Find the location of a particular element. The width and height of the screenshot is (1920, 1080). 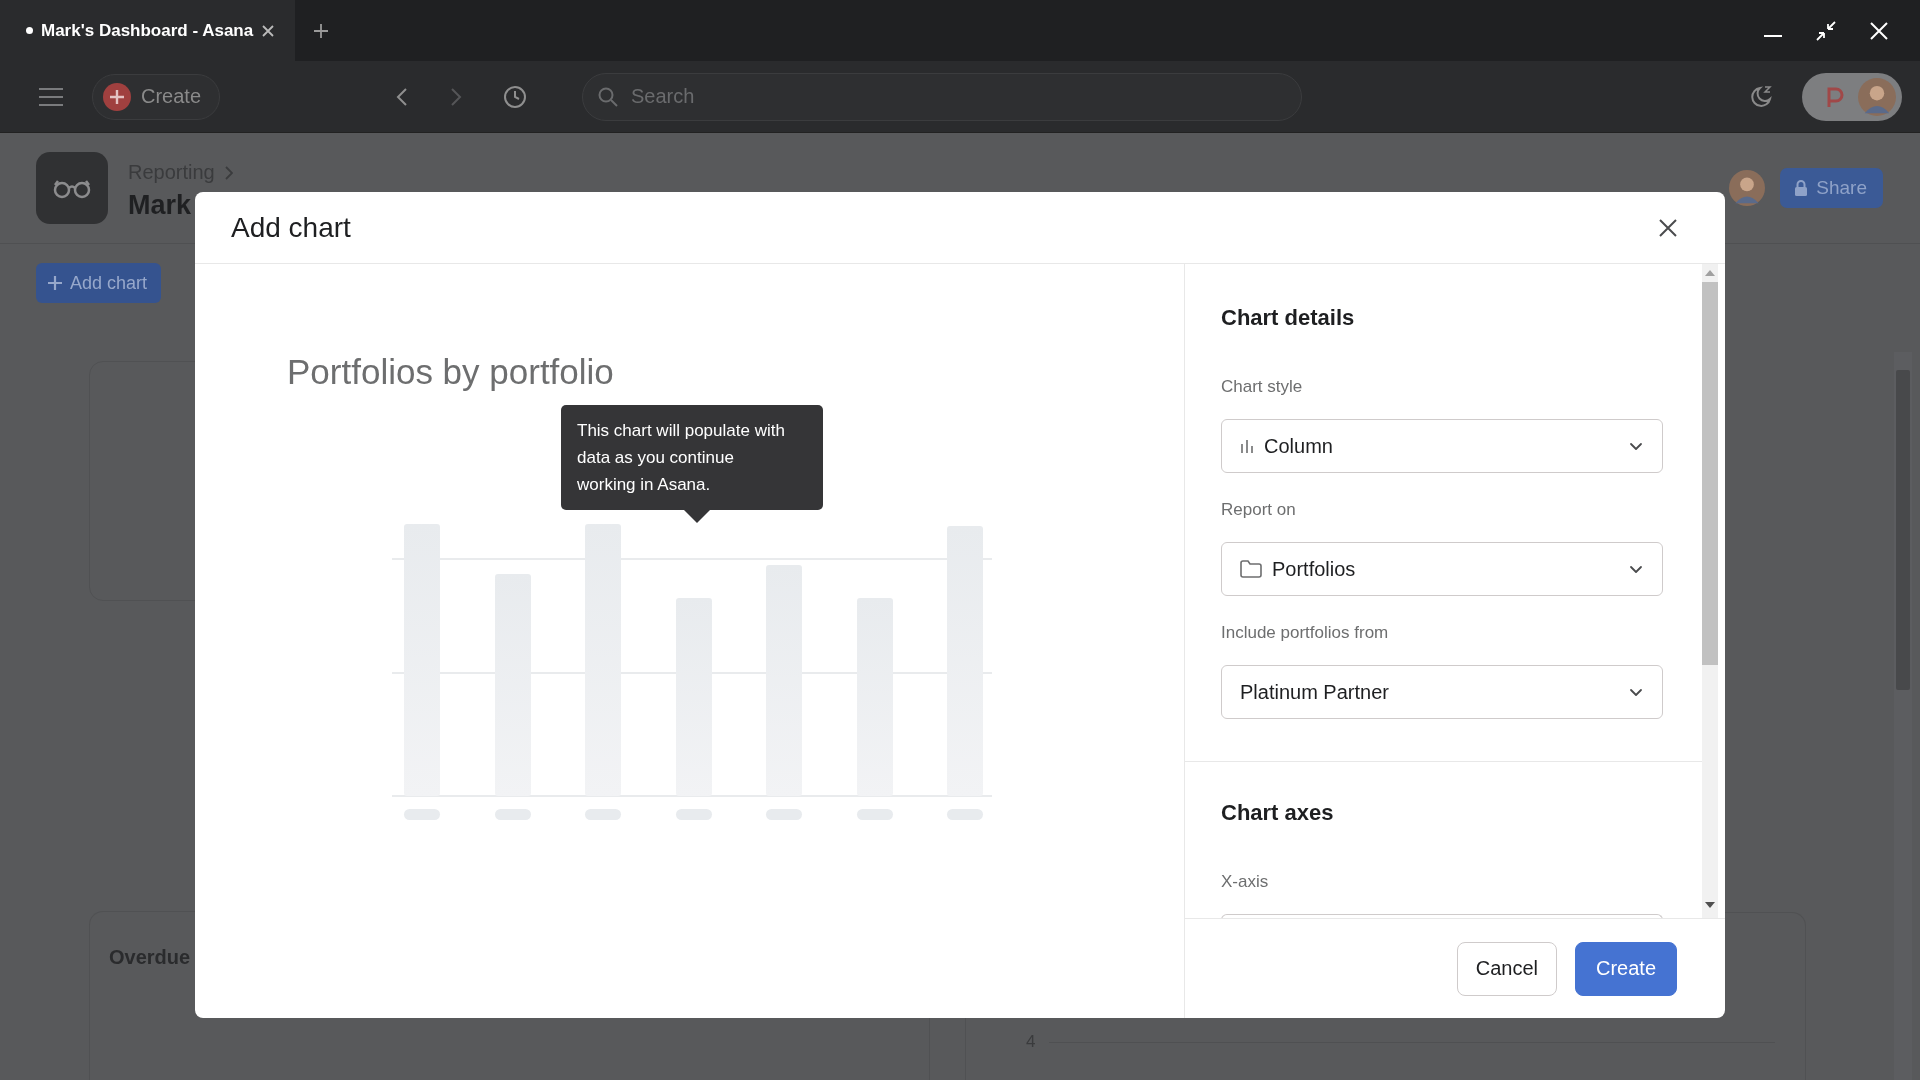

menu-icon is located at coordinates (51, 96).